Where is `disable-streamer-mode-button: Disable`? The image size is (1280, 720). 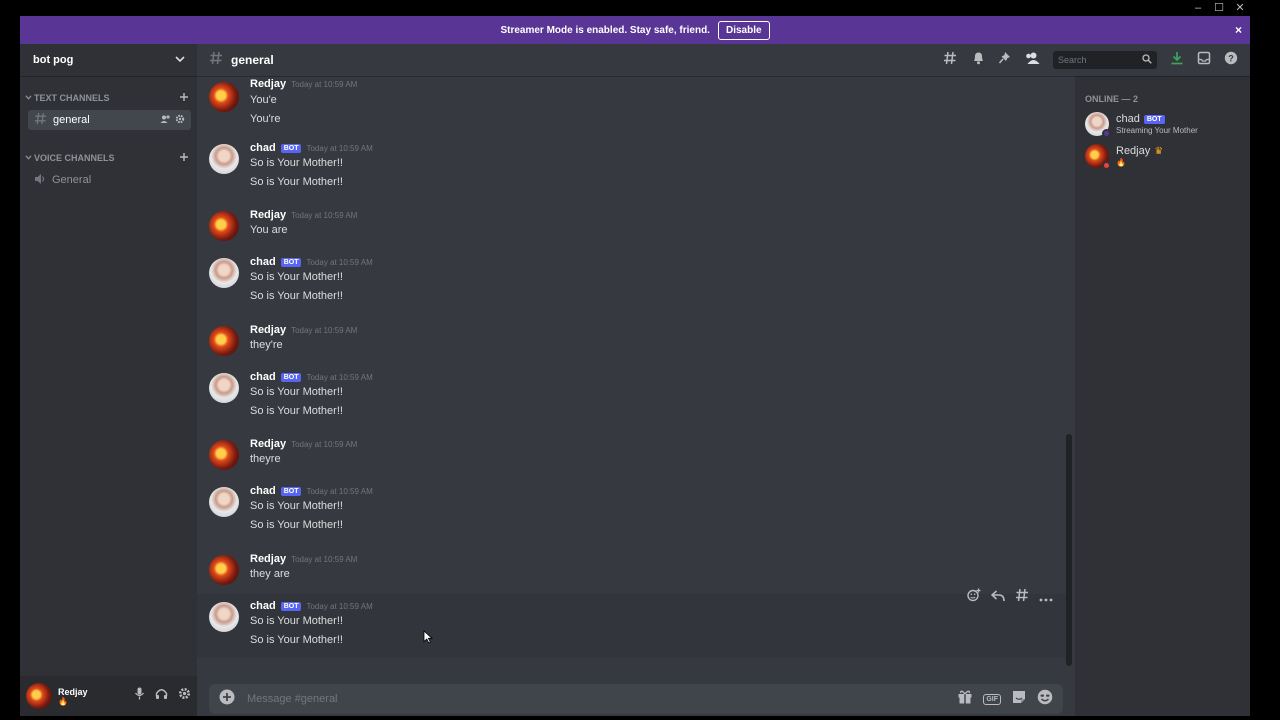 disable-streamer-mode-button: Disable is located at coordinates (743, 30).